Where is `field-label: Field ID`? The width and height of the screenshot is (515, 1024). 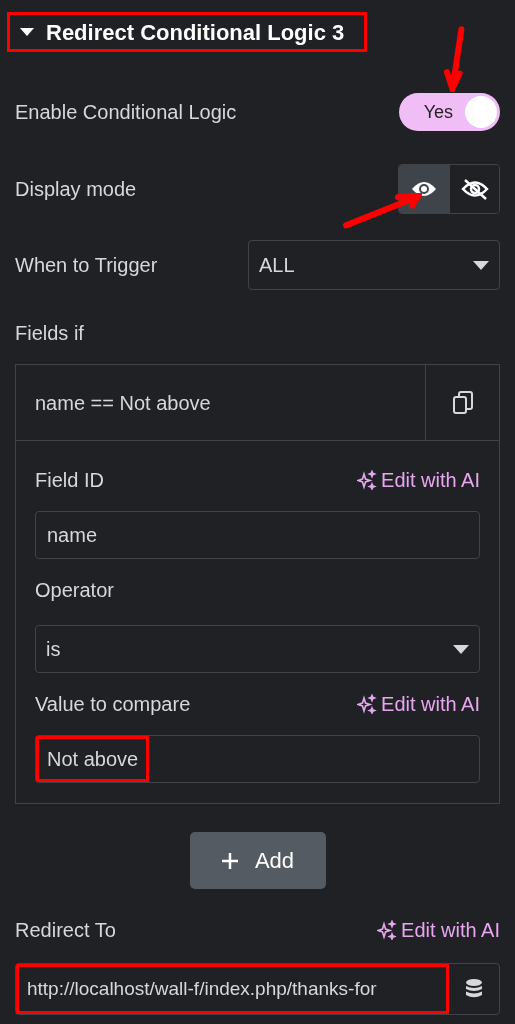
field-label: Field ID is located at coordinates (69, 480).